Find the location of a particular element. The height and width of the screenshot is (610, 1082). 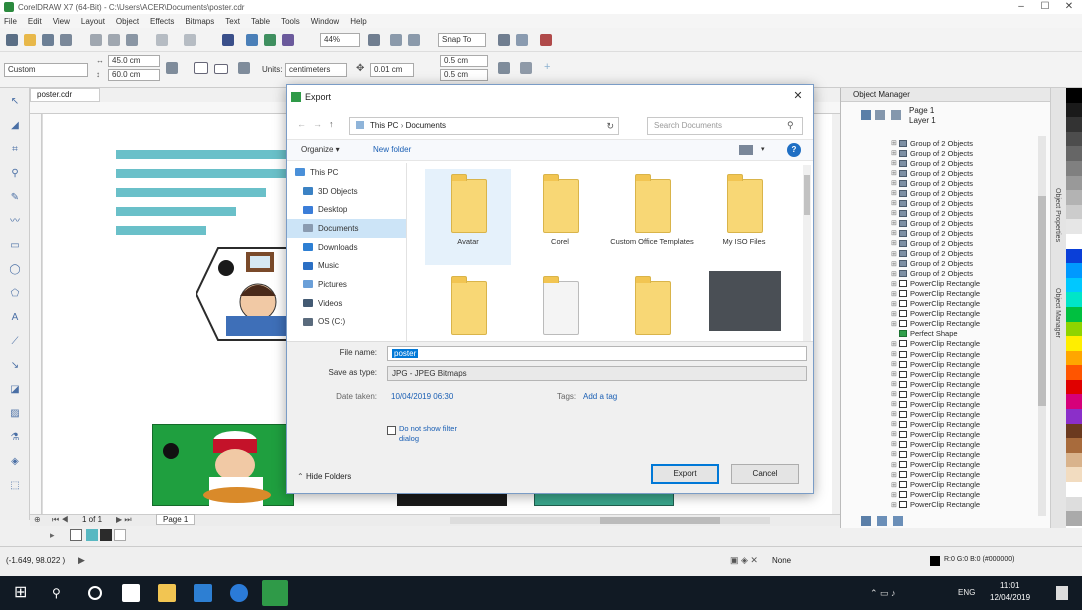

image-item is located at coordinates (744, 306).